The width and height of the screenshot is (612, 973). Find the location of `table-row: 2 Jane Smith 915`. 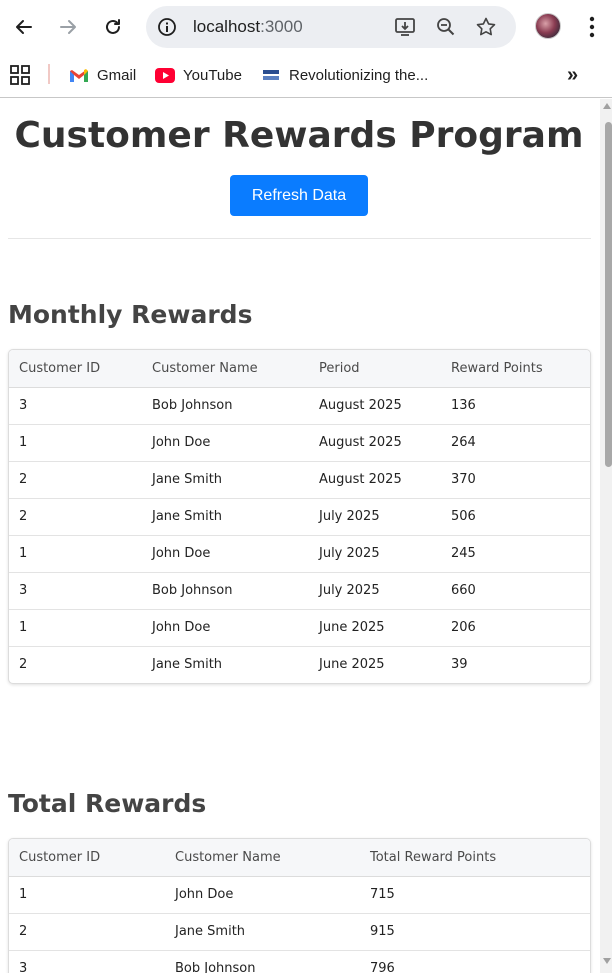

table-row: 2 Jane Smith 915 is located at coordinates (299, 932).